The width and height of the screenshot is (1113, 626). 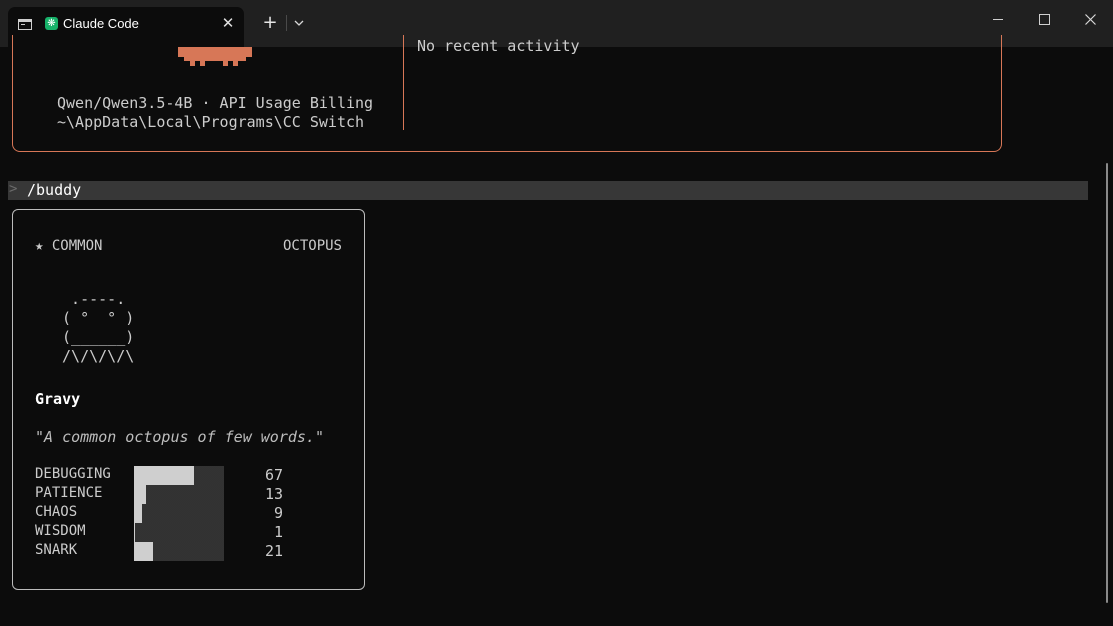 What do you see at coordinates (273, 475) in the screenshot?
I see `stat-value: 67` at bounding box center [273, 475].